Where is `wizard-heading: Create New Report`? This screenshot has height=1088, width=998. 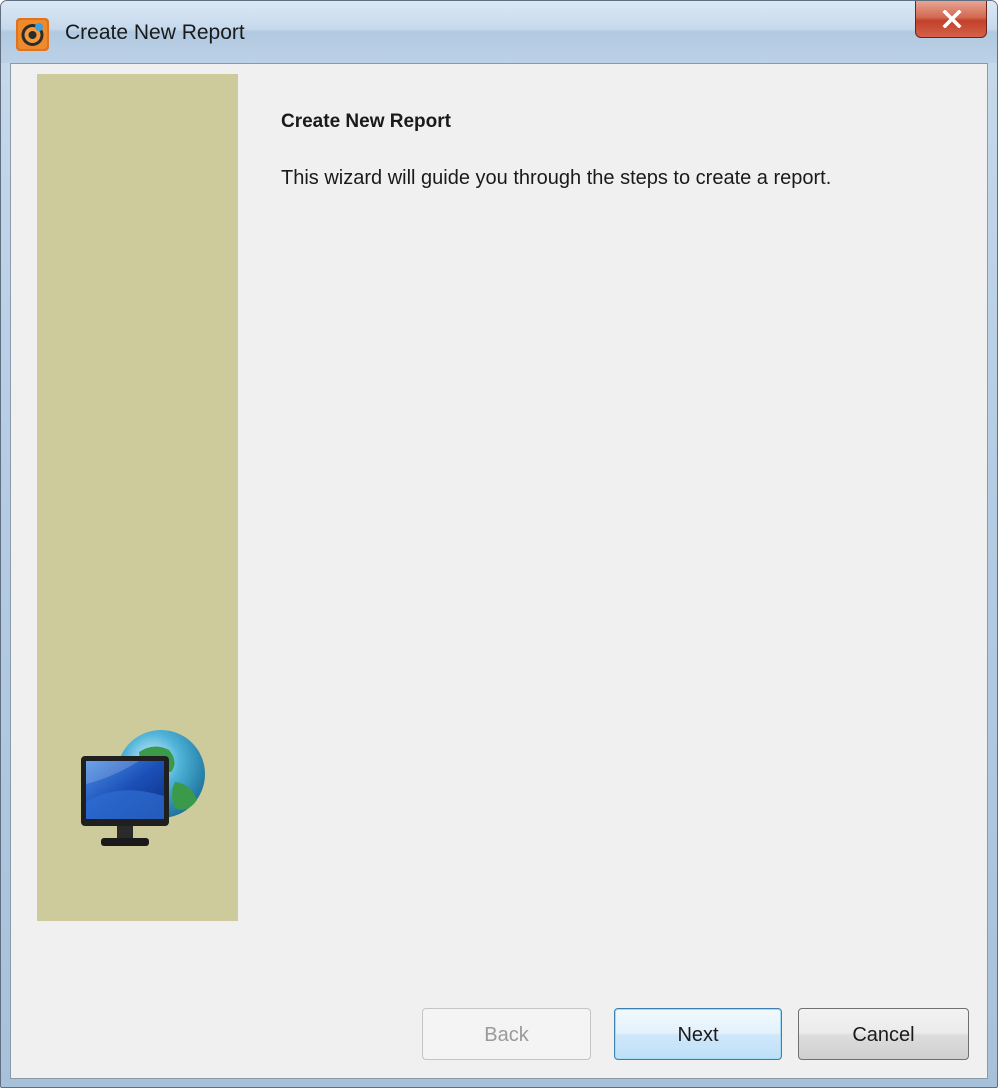 wizard-heading: Create New Report is located at coordinates (366, 121).